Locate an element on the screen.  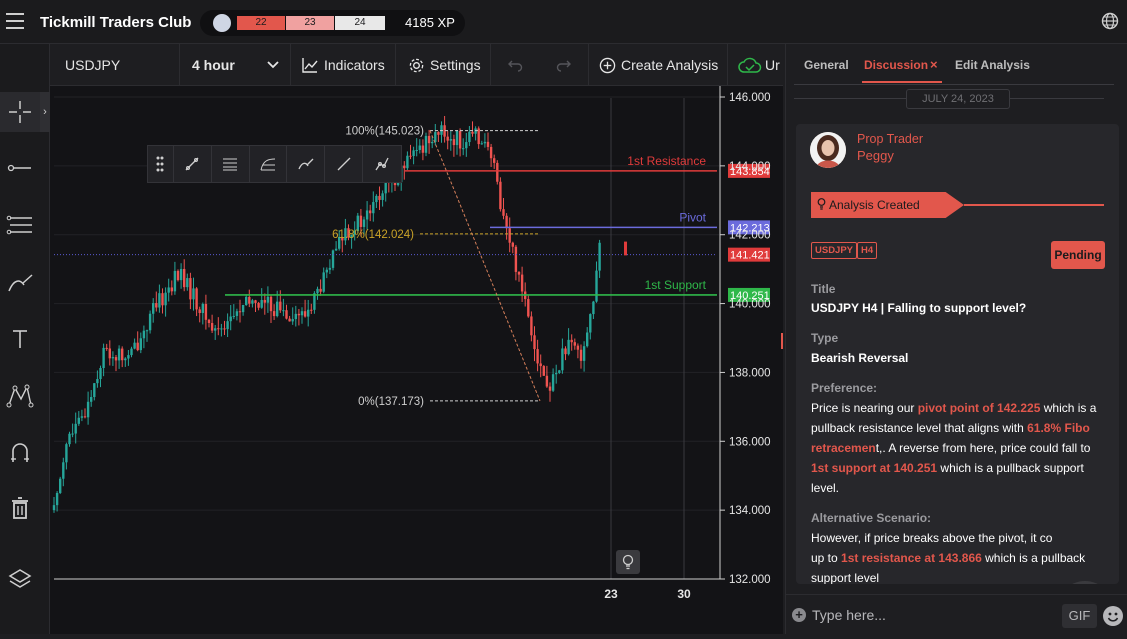
tool-expand-arrow: › is located at coordinates (45, 112).